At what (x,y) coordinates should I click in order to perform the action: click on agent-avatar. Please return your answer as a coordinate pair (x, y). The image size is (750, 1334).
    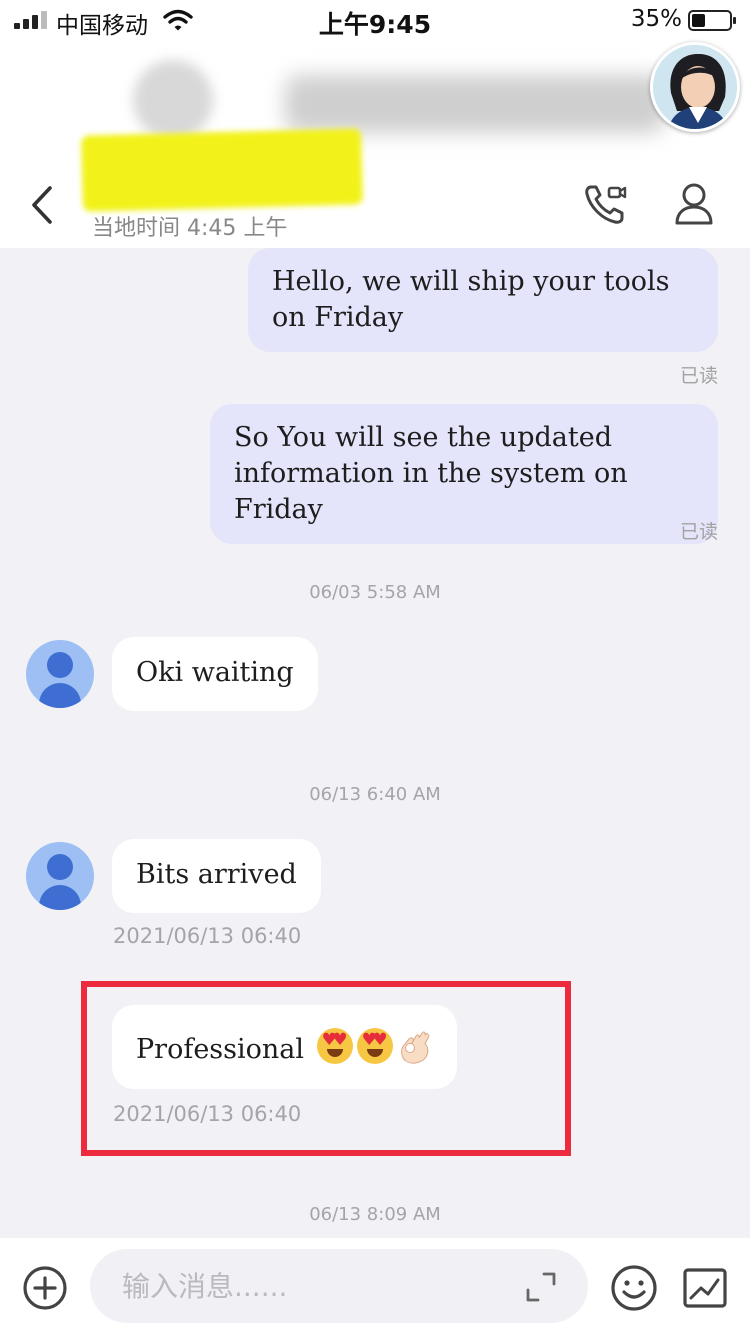
    Looking at the image, I should click on (695, 87).